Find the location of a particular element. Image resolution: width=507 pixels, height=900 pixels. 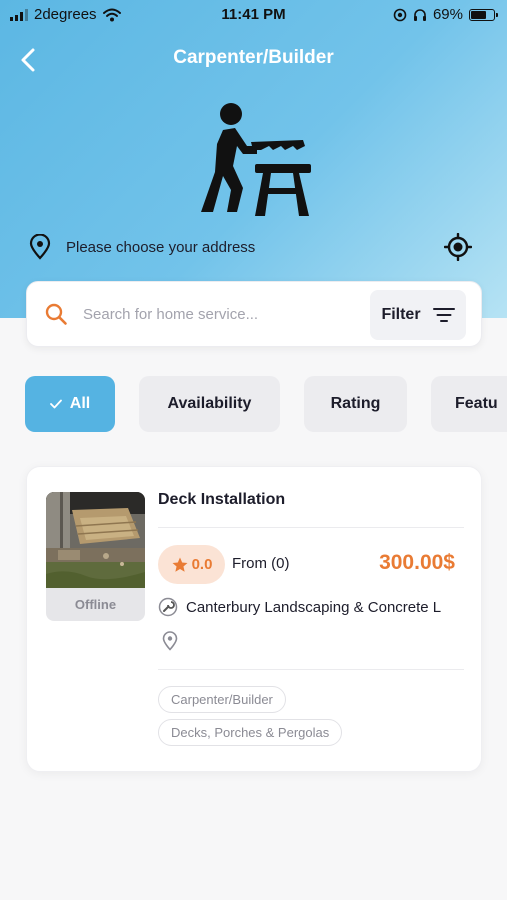

carpenter-saw-icon is located at coordinates (256, 159).